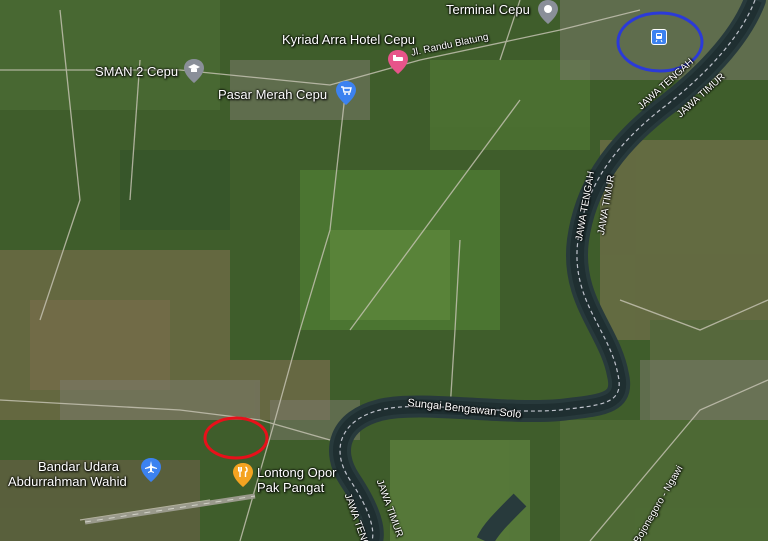 The image size is (768, 541). Describe the element at coordinates (297, 472) in the screenshot. I see `restaurant-label-line1: Lontong Opor` at that location.